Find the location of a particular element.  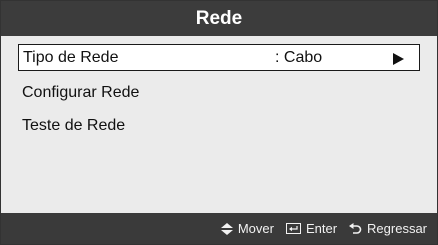

enter-icon is located at coordinates (293, 228).